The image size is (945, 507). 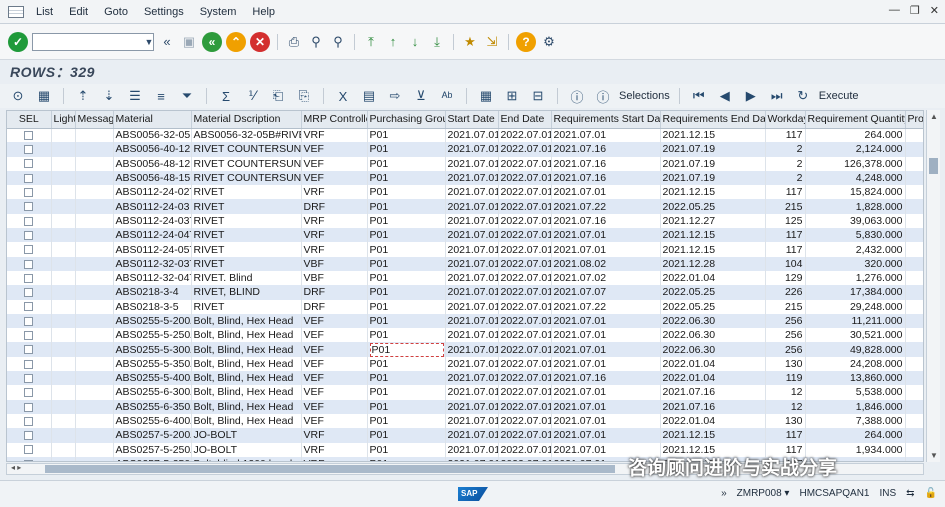 What do you see at coordinates (330, 469) in the screenshot?
I see `horizontal-scroll-thumb` at bounding box center [330, 469].